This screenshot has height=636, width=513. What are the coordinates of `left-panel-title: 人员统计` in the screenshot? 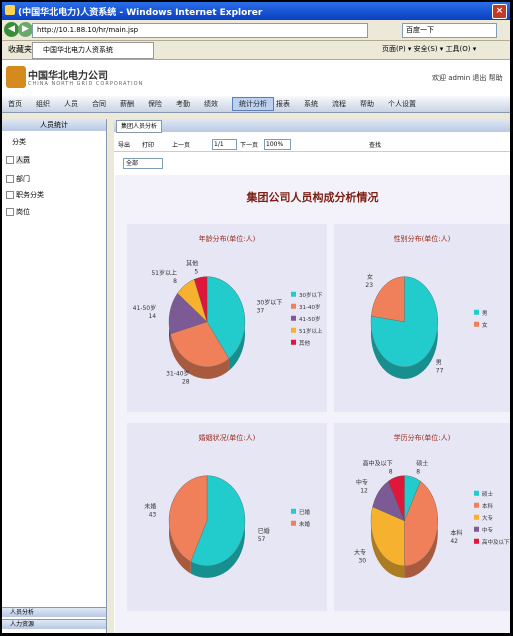 It's located at (54, 125).